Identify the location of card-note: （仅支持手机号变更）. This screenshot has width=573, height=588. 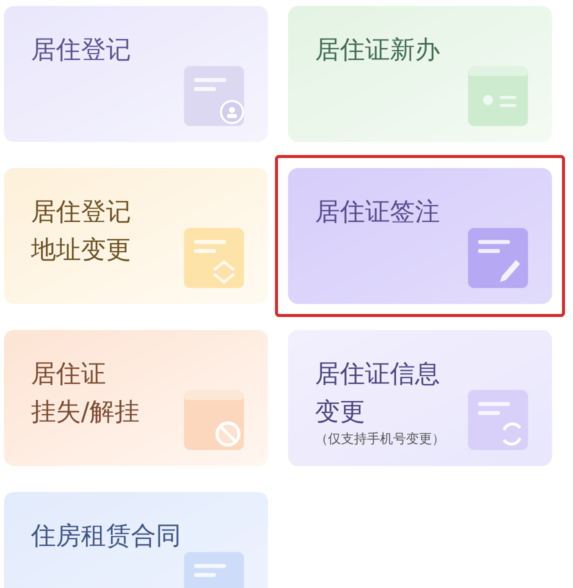
(380, 440).